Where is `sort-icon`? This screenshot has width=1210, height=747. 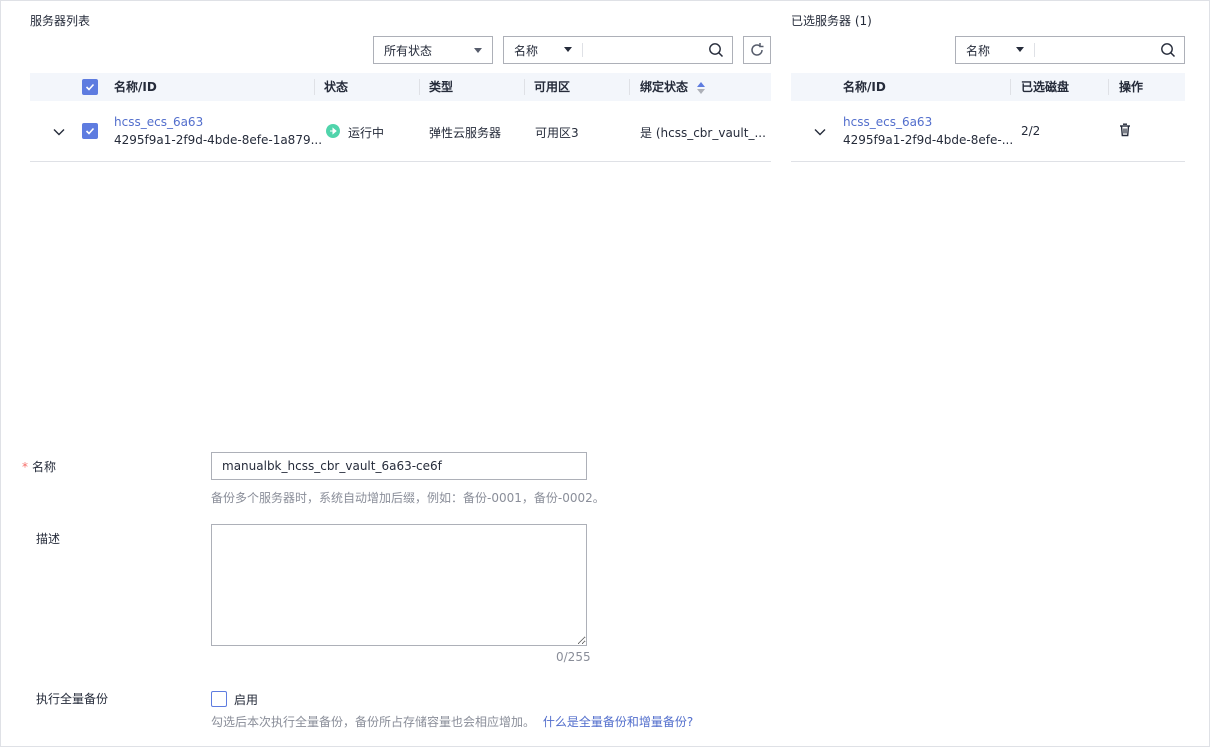 sort-icon is located at coordinates (701, 87).